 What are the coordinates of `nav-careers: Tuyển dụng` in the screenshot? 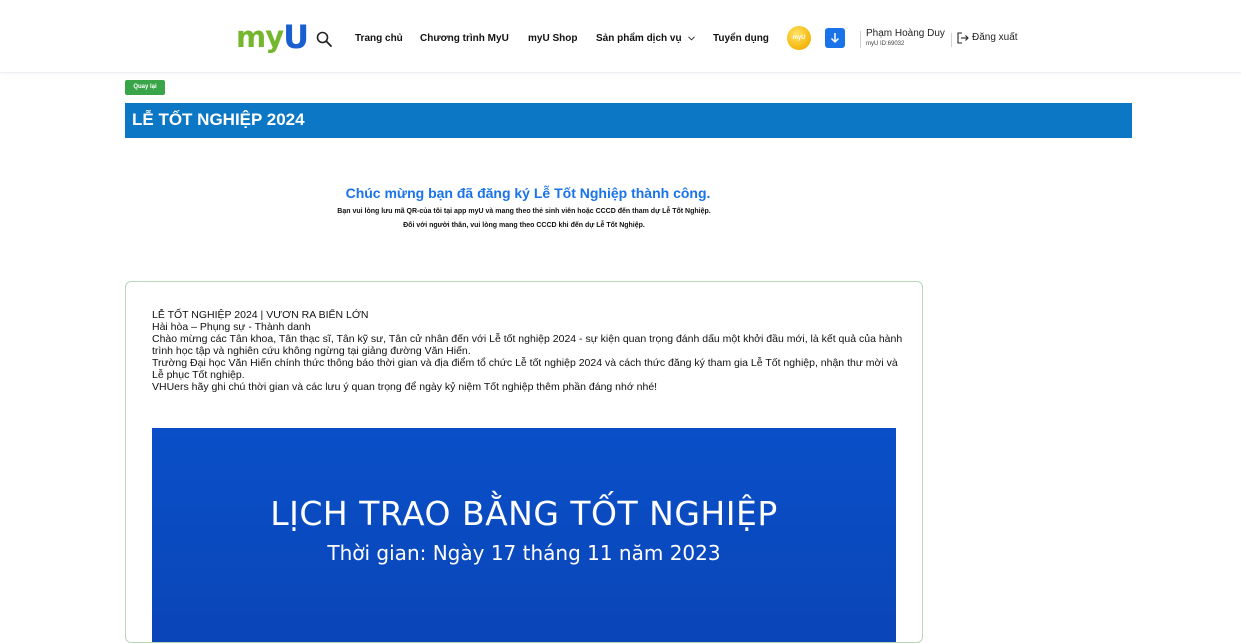 It's located at (741, 38).